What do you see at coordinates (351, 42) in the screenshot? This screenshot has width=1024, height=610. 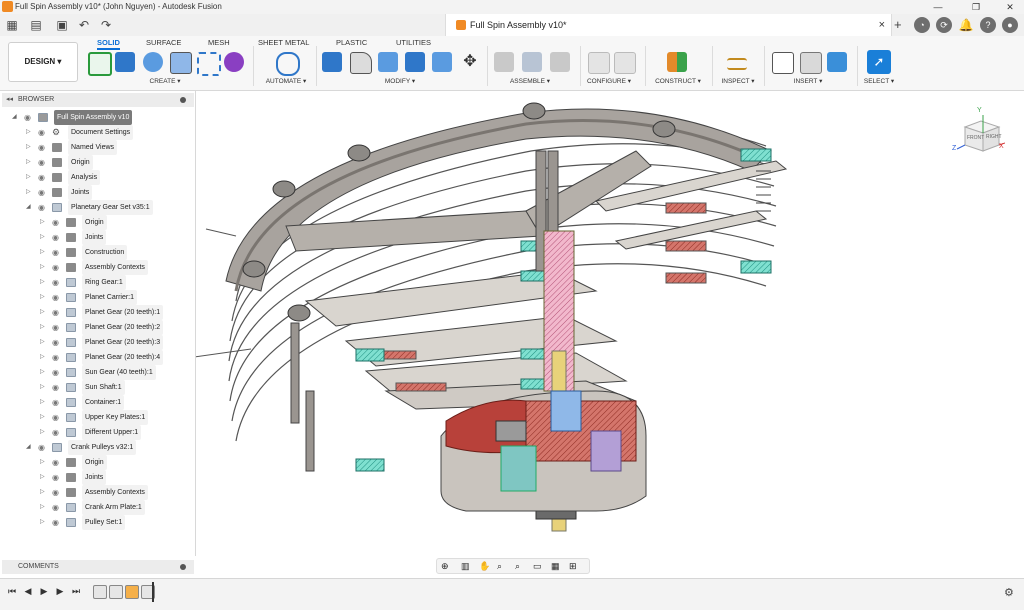 I see `tab-plastic: PLASTIC` at bounding box center [351, 42].